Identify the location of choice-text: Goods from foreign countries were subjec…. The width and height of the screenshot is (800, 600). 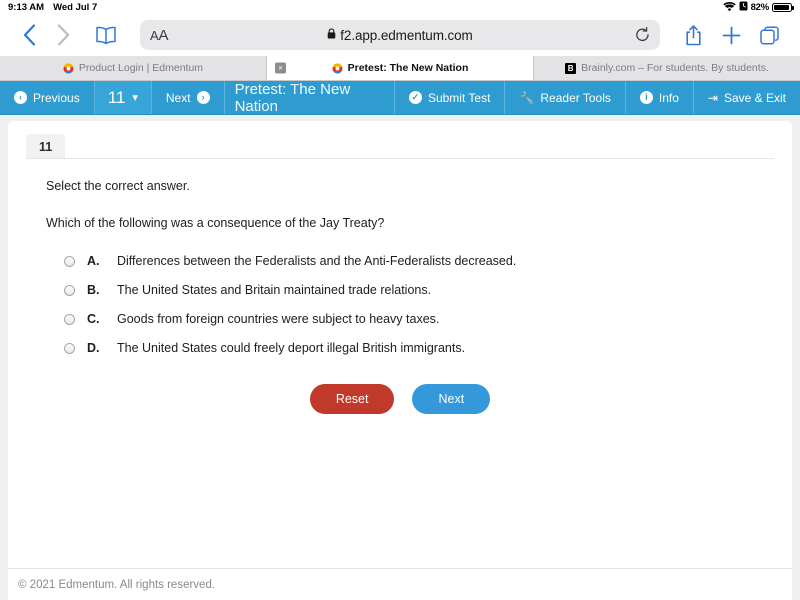
(278, 319).